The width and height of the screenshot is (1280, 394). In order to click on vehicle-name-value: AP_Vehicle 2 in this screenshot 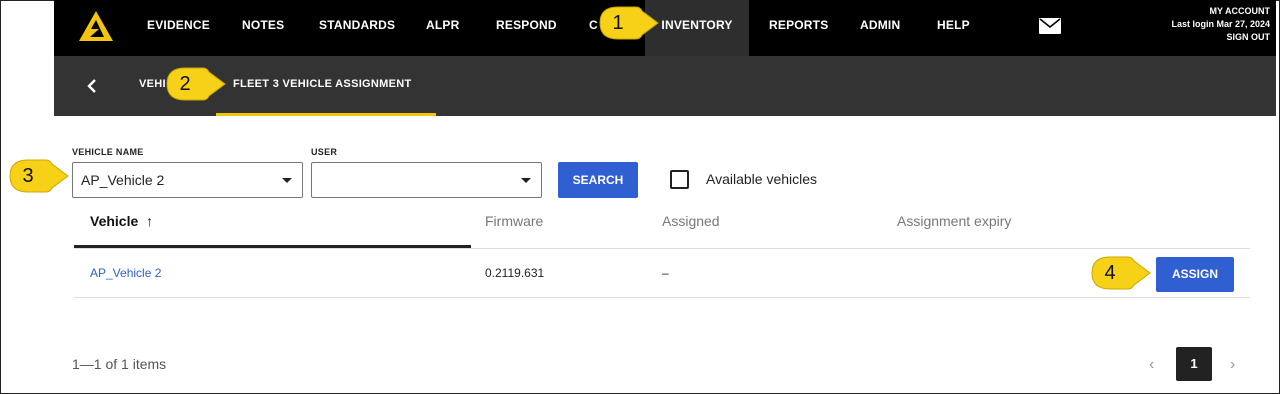, I will do `click(123, 180)`.